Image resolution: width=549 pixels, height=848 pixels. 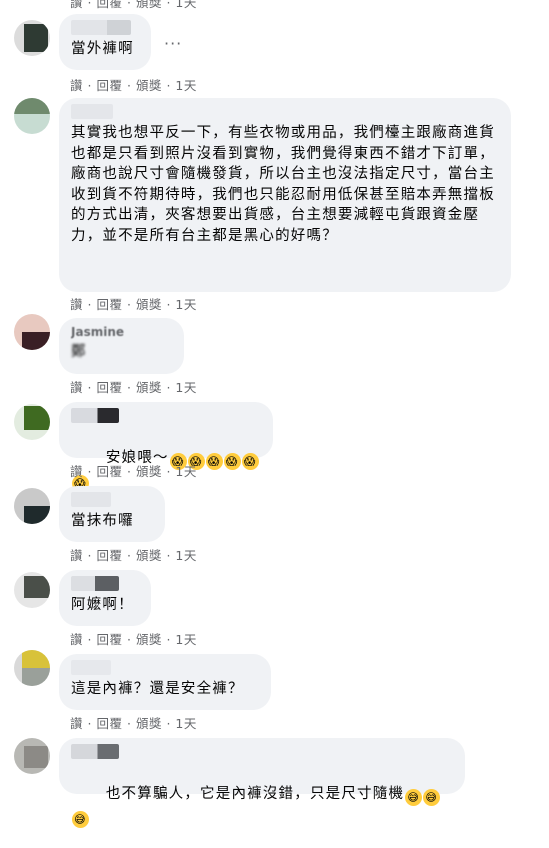 What do you see at coordinates (262, 805) in the screenshot?
I see `comment-text: 也不算騙人，它是內褲沒錯，只是尺寸隨機 😅 😅😅` at bounding box center [262, 805].